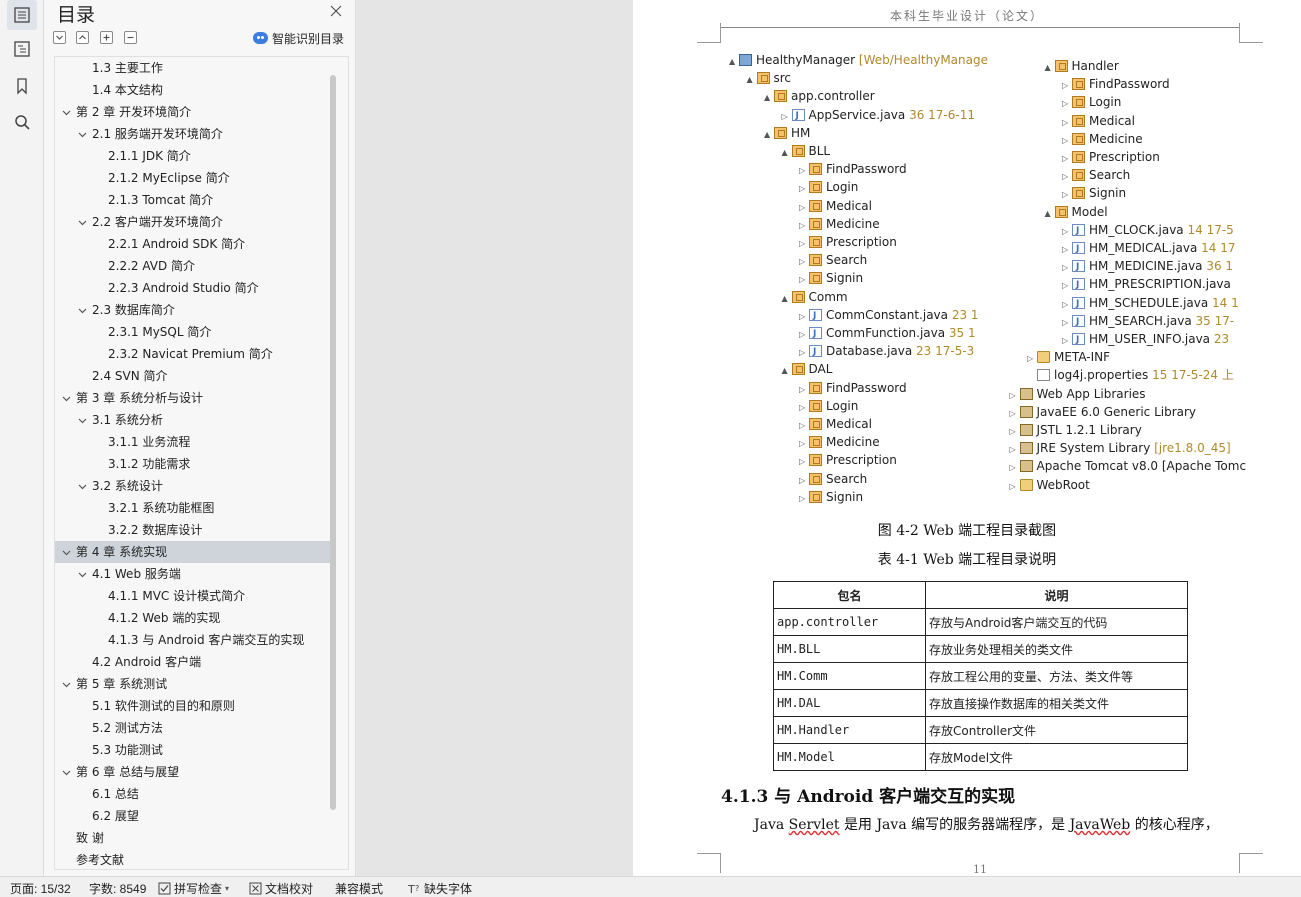  I want to click on toc-item: 2.1 服务端开发环境简介, so click(192, 134).